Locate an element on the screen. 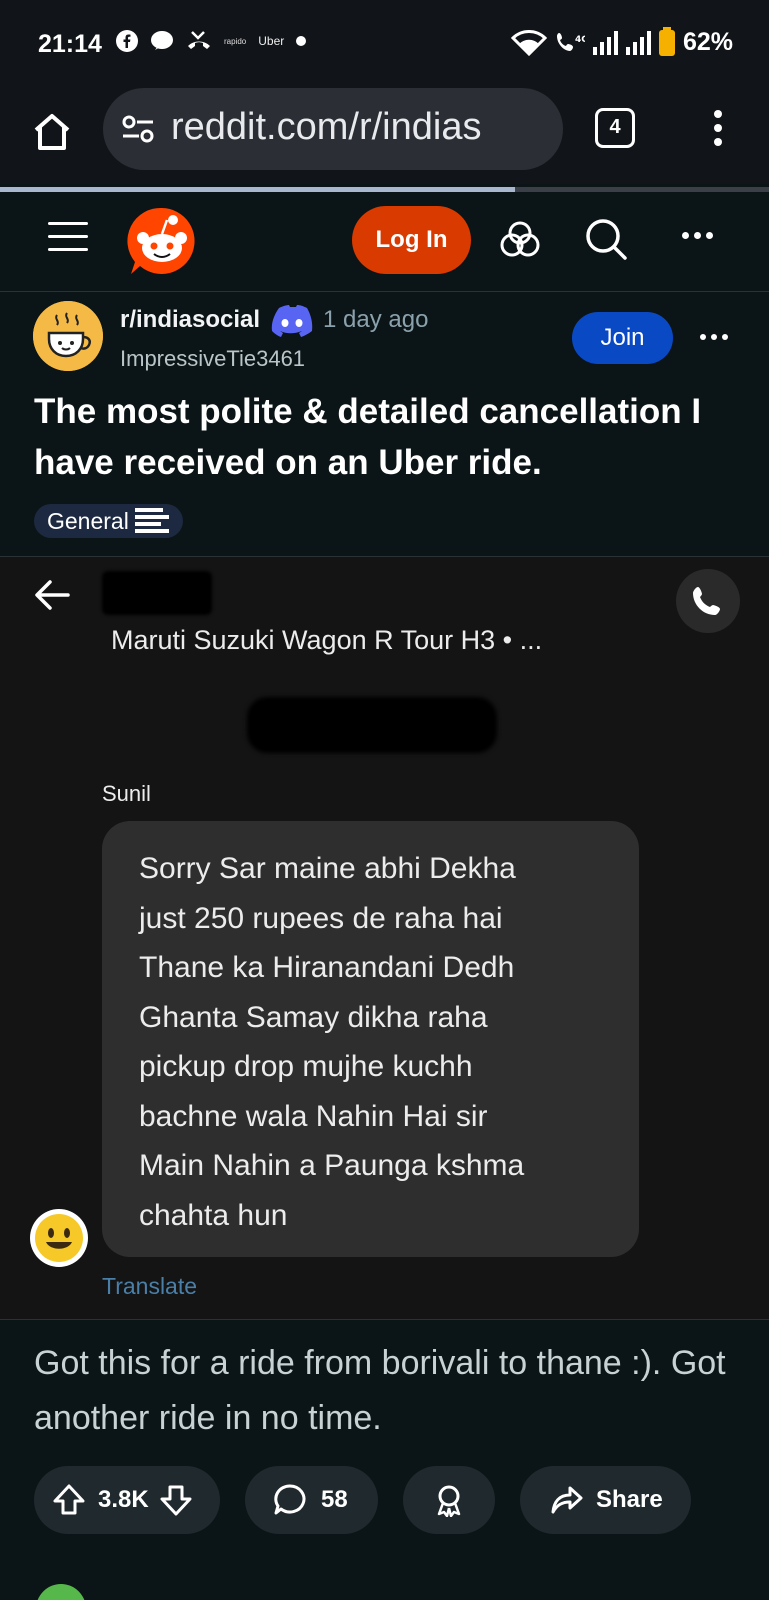 The width and height of the screenshot is (769, 1600). menu-icon is located at coordinates (68, 237).